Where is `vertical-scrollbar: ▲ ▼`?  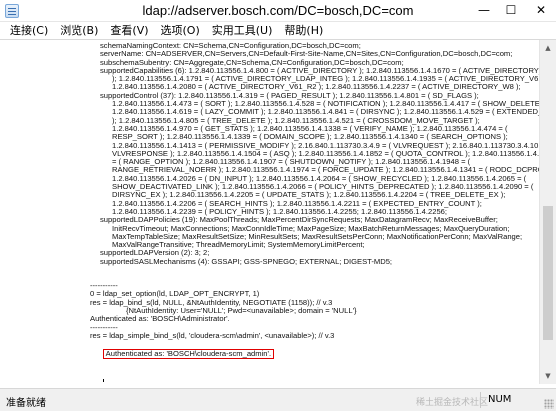 vertical-scrollbar: ▲ ▼ is located at coordinates (547, 212).